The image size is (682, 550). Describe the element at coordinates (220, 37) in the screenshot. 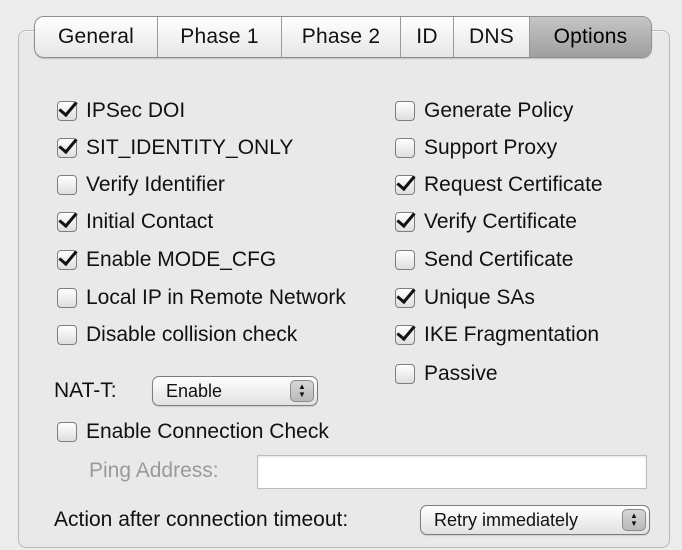

I see `tab-phase-1: Phase 1` at that location.